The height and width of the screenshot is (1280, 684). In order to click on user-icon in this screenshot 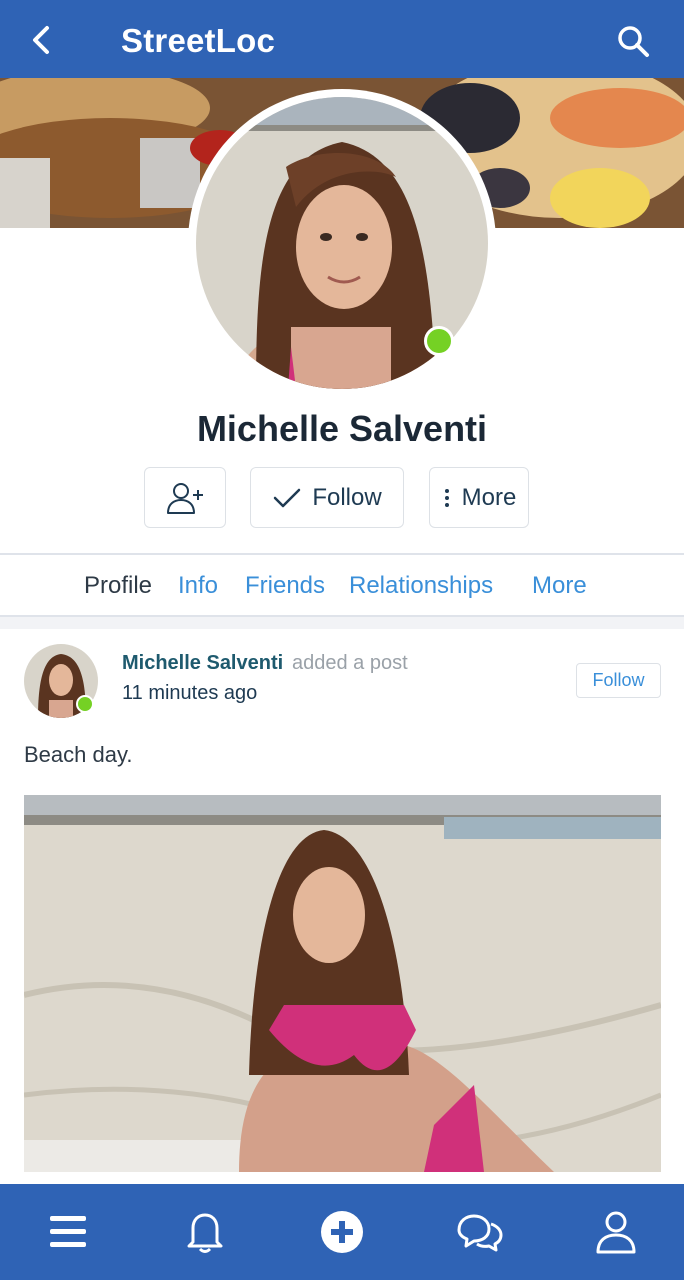, I will do `click(616, 1232)`.